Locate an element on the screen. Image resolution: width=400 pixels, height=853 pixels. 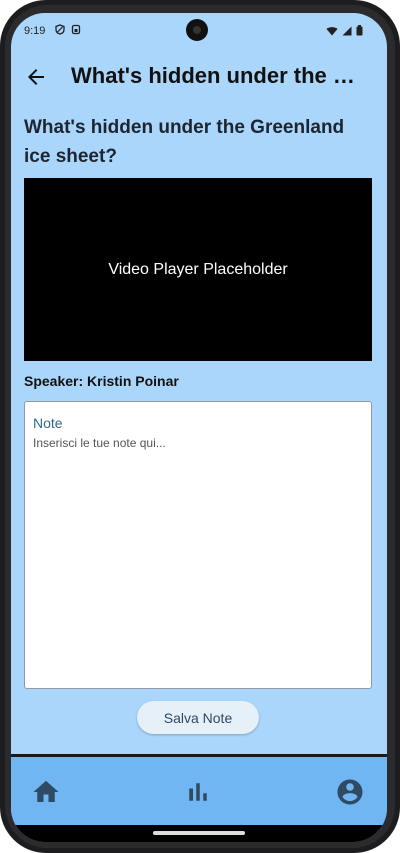
system-indicators is located at coordinates (344, 30).